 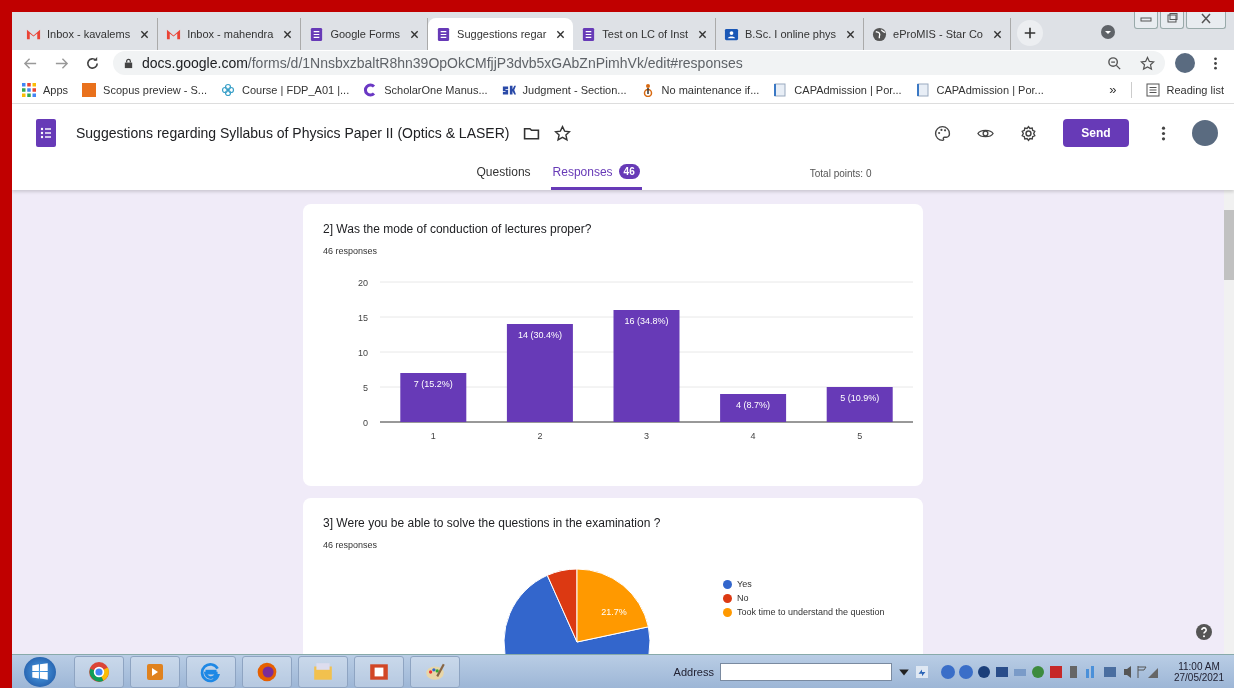 I want to click on palette-icon, so click(x=942, y=133).